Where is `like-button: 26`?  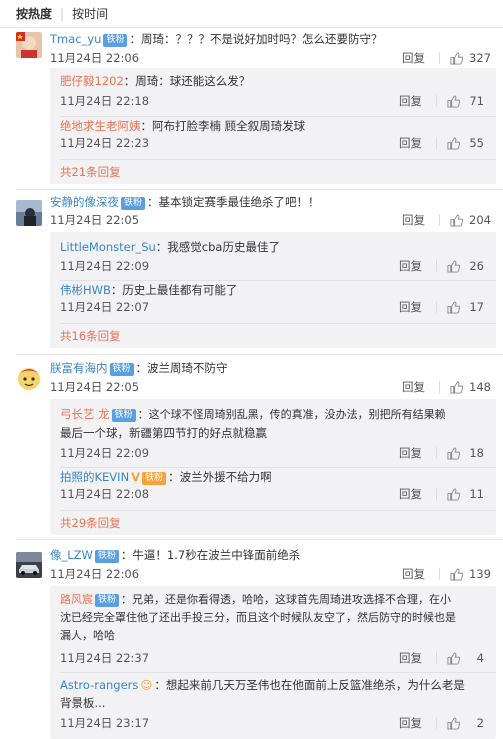 like-button: 26 is located at coordinates (465, 266).